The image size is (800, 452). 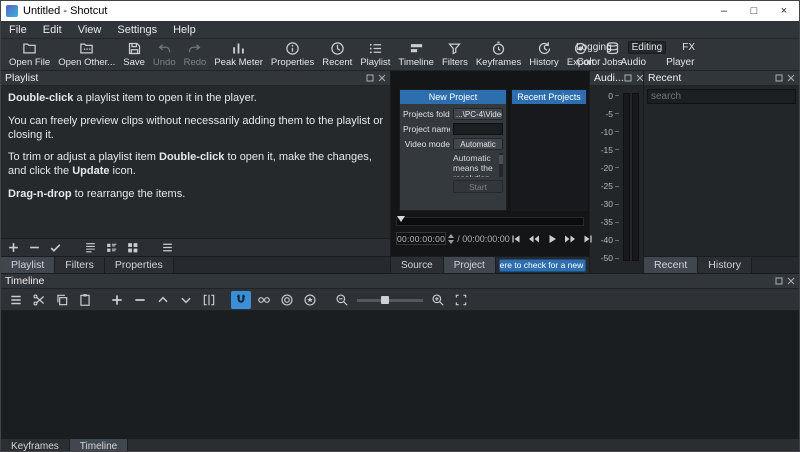 What do you see at coordinates (534, 239) in the screenshot?
I see `rewind-icon` at bounding box center [534, 239].